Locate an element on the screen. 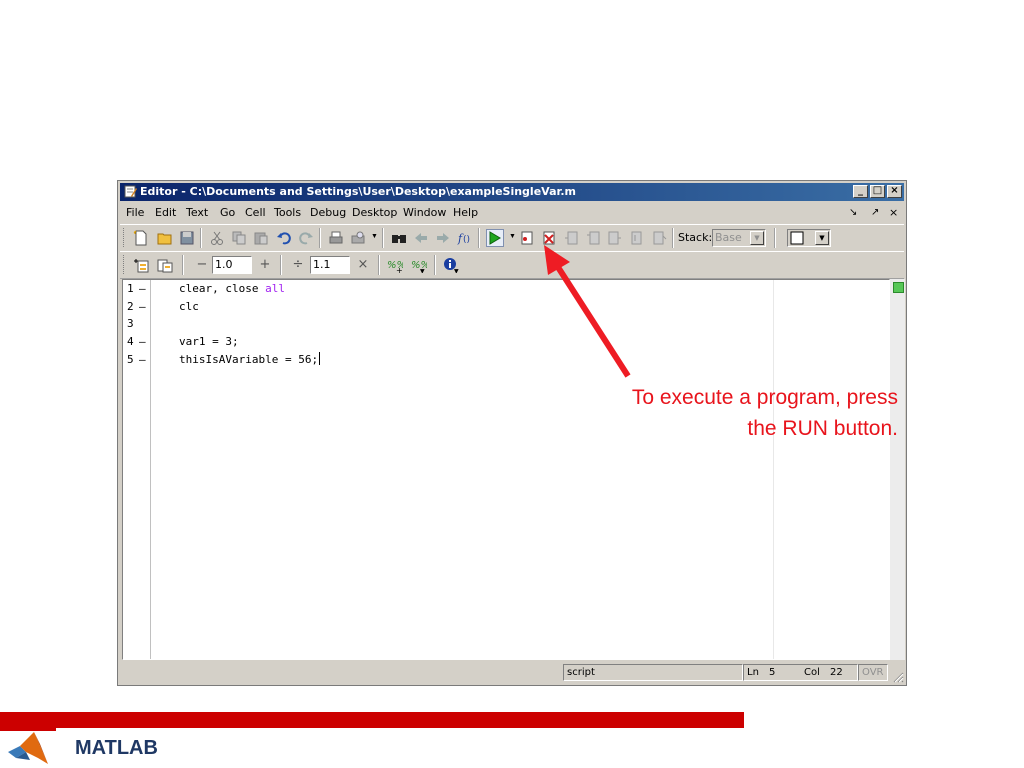 Image resolution: width=1024 pixels, height=768 pixels. increment-button: + is located at coordinates (265, 266).